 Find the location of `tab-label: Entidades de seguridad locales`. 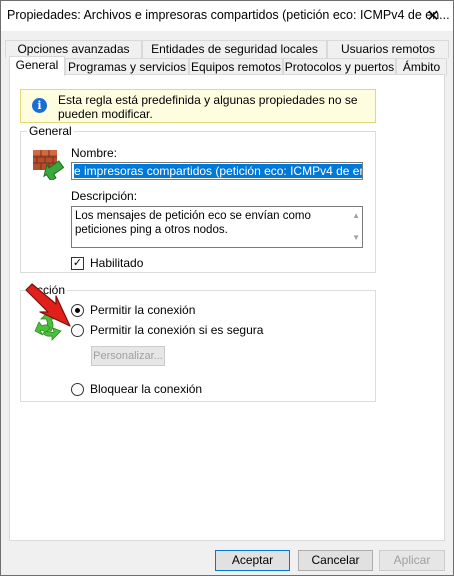

tab-label: Entidades de seguridad locales is located at coordinates (234, 49).